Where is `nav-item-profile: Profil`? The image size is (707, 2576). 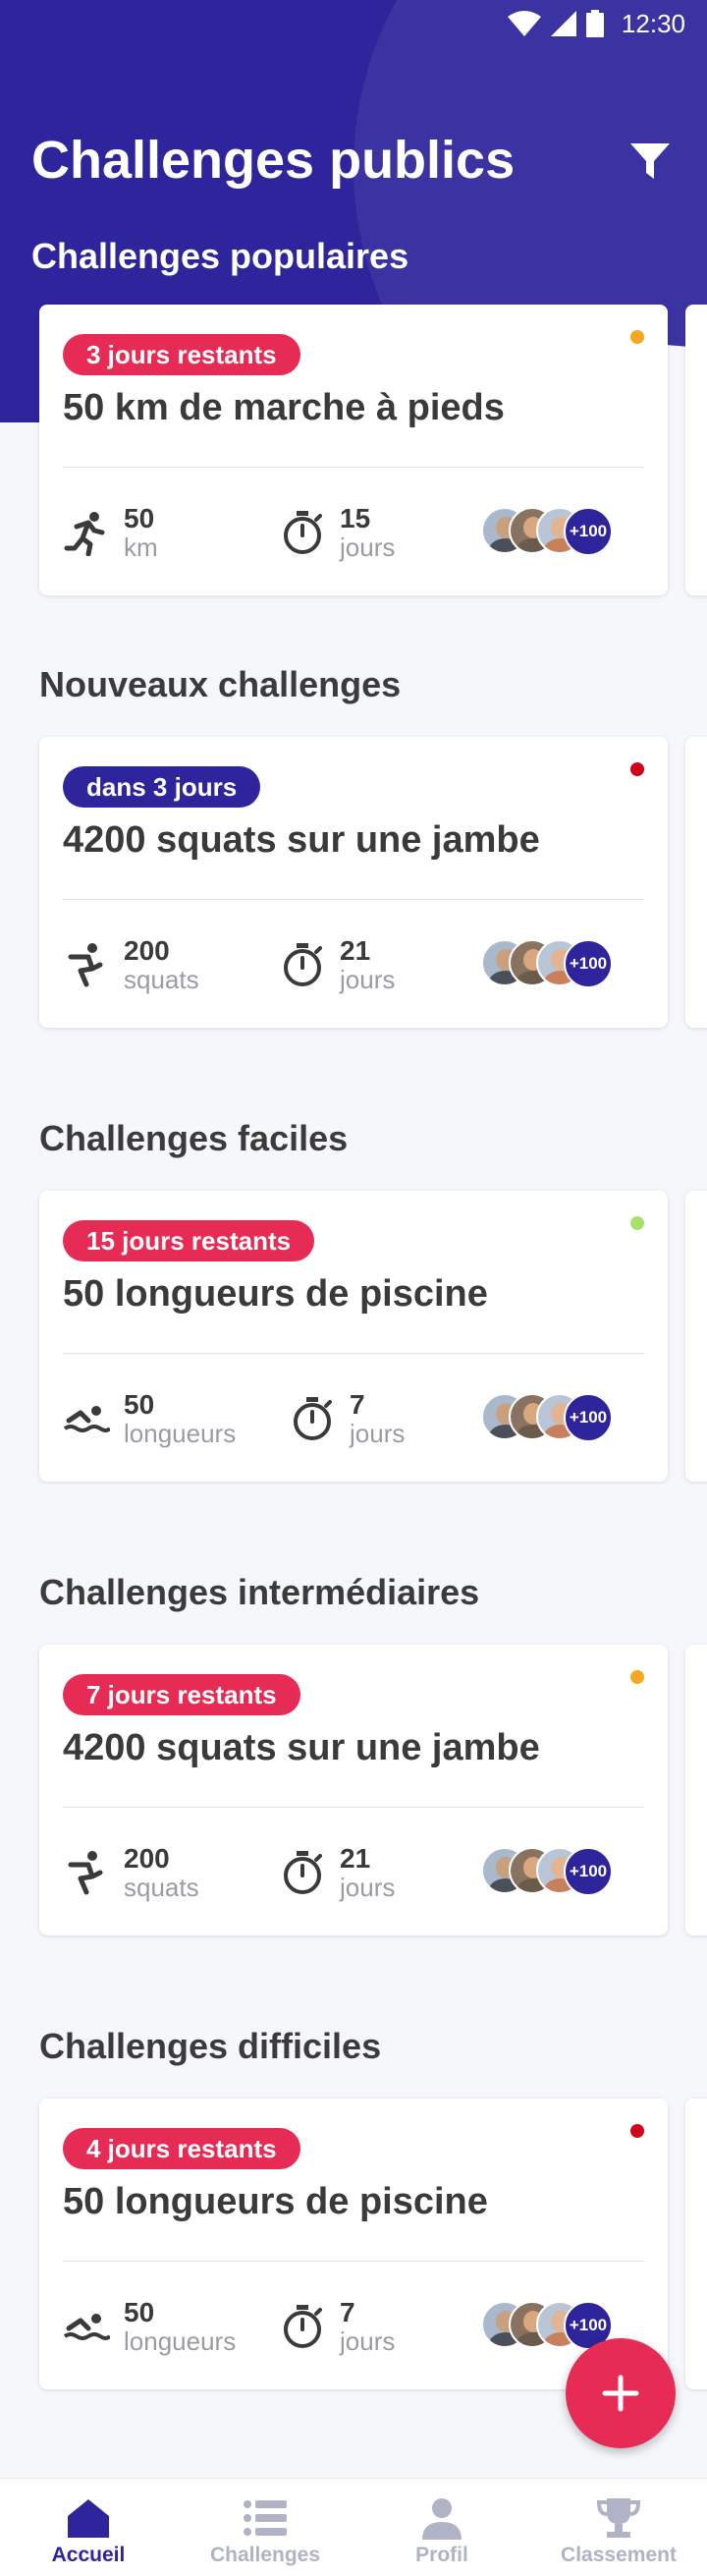 nav-item-profile: Profil is located at coordinates (442, 2527).